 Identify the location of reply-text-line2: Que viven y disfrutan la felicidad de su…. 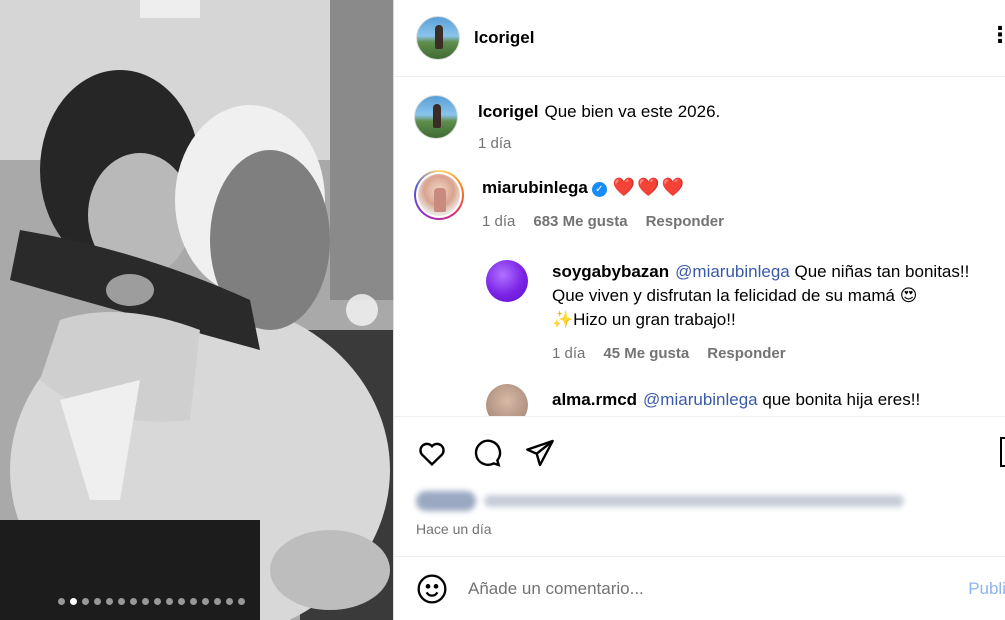
(735, 295).